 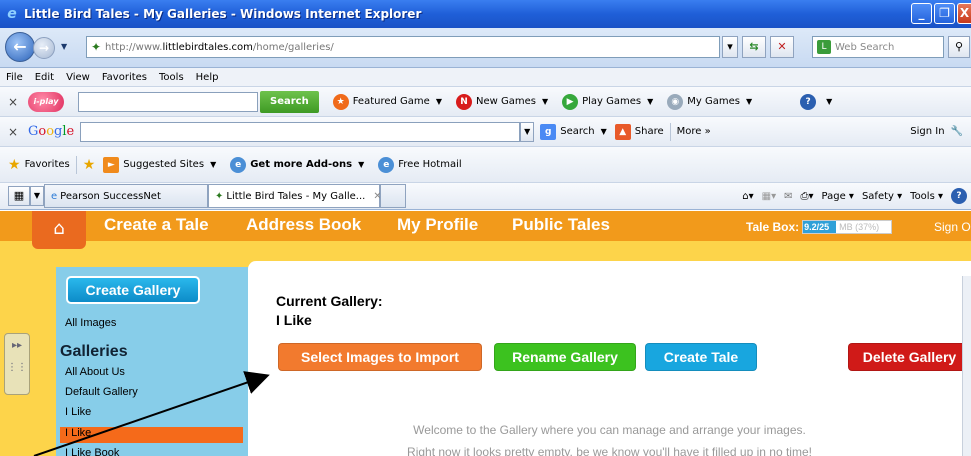 What do you see at coordinates (730, 47) in the screenshot?
I see `url-dropdown-button: ▾` at bounding box center [730, 47].